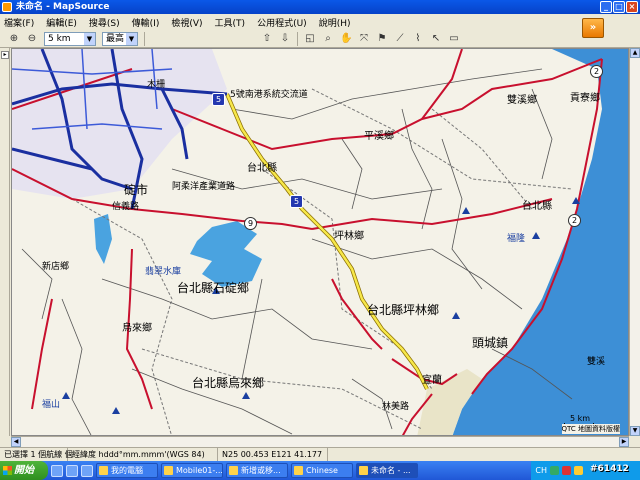 The height and width of the screenshot is (480, 640). What do you see at coordinates (87, 470) in the screenshot?
I see `quicklaunch-media-icon` at bounding box center [87, 470].